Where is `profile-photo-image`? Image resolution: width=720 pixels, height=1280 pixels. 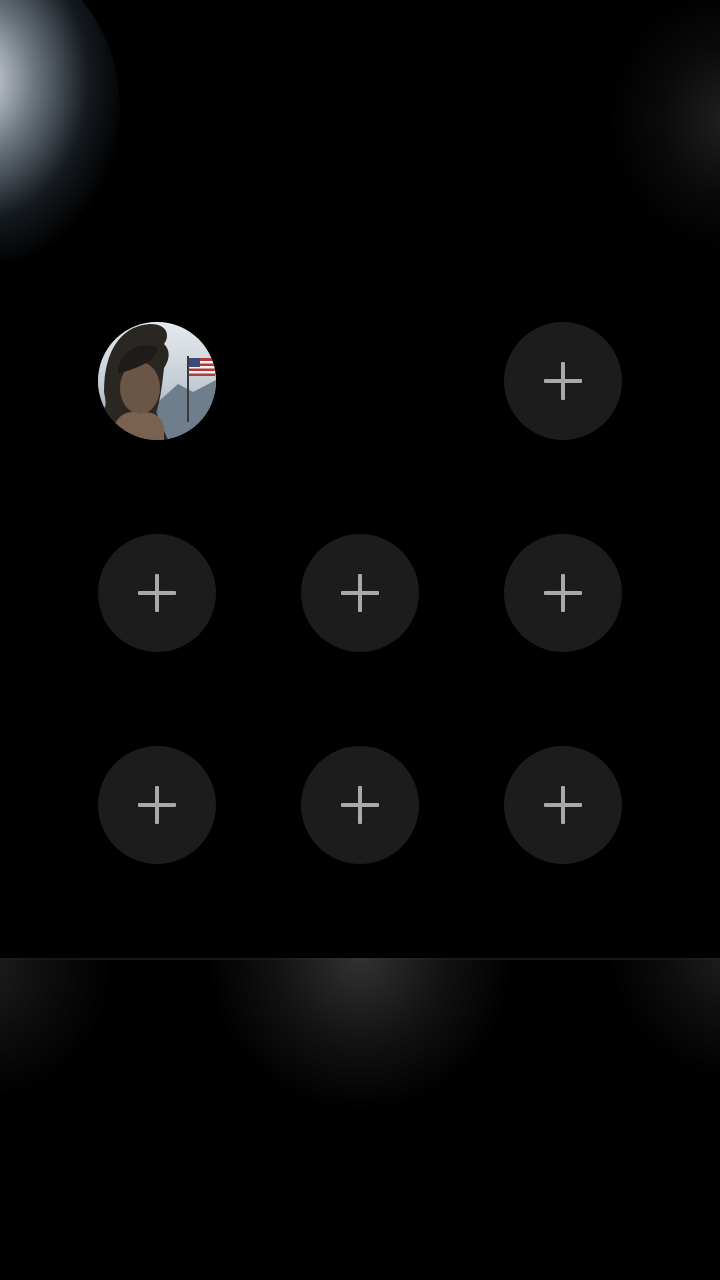
profile-photo-image is located at coordinates (157, 381).